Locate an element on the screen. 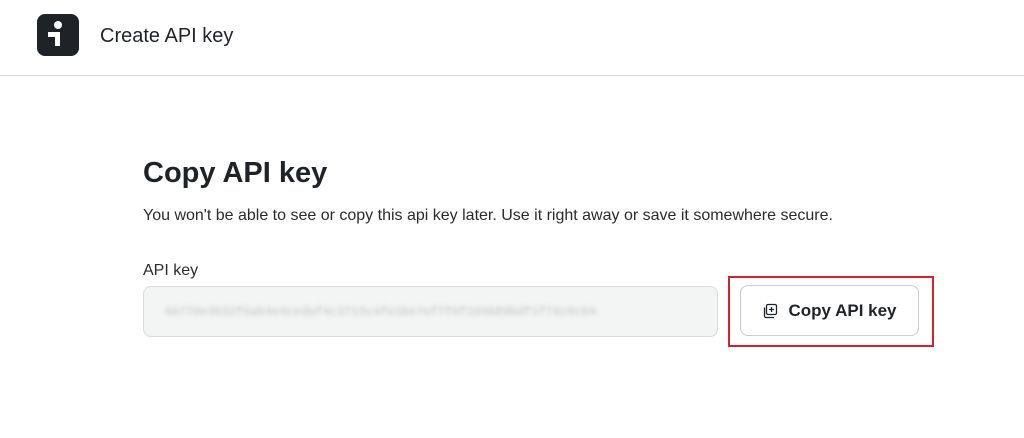 The height and width of the screenshot is (438, 1024). copy-icon is located at coordinates (770, 311).